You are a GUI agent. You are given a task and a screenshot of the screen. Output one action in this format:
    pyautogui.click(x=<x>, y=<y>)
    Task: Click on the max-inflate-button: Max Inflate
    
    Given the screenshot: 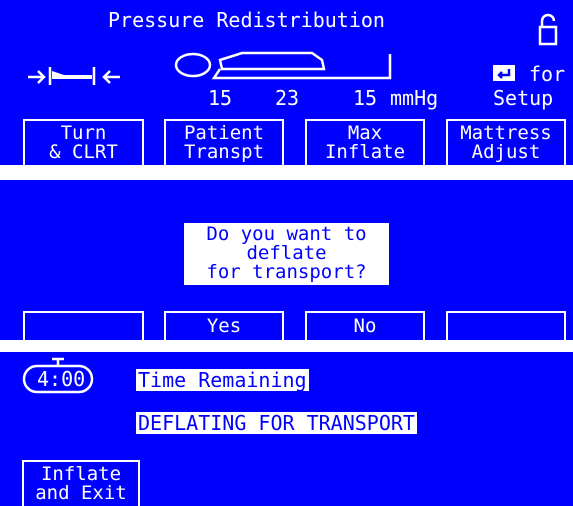 What is the action you would take?
    pyautogui.click(x=365, y=142)
    